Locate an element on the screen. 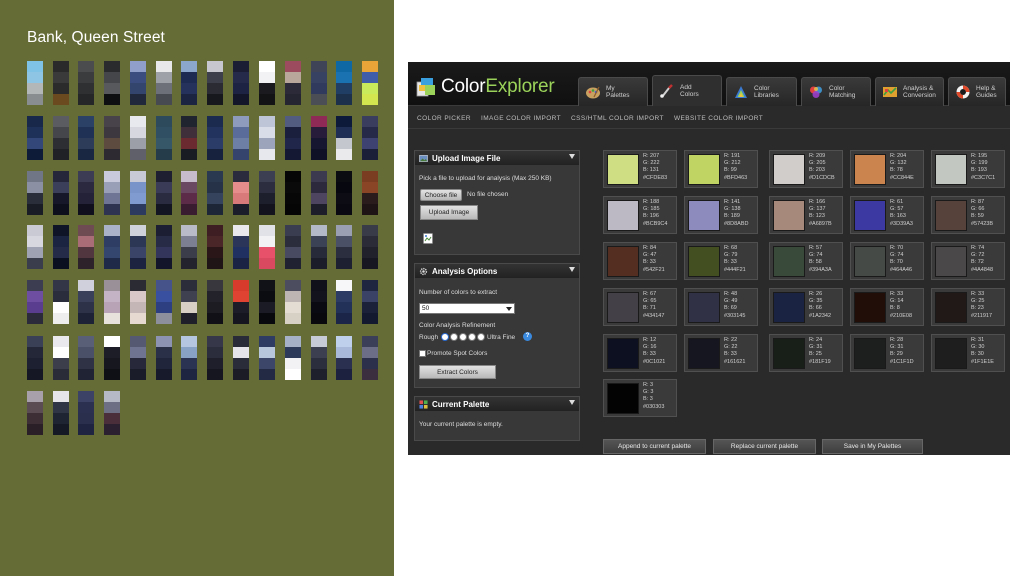 The image size is (1024, 576). tab-color-libraries: Color Libraries is located at coordinates (761, 91).